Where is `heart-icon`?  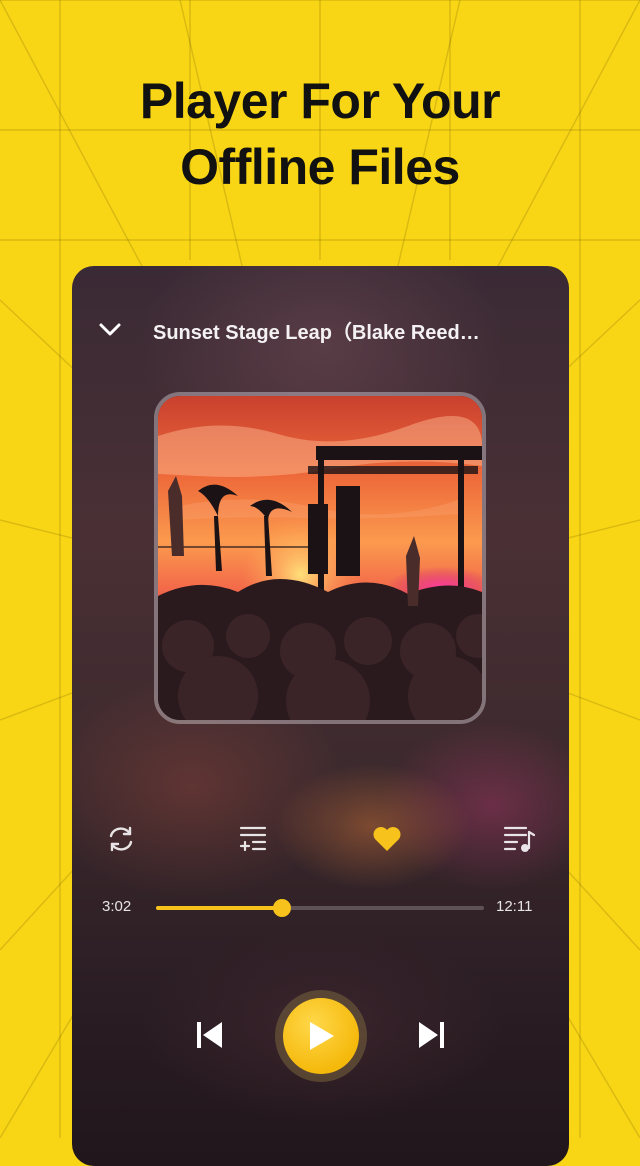 heart-icon is located at coordinates (387, 839).